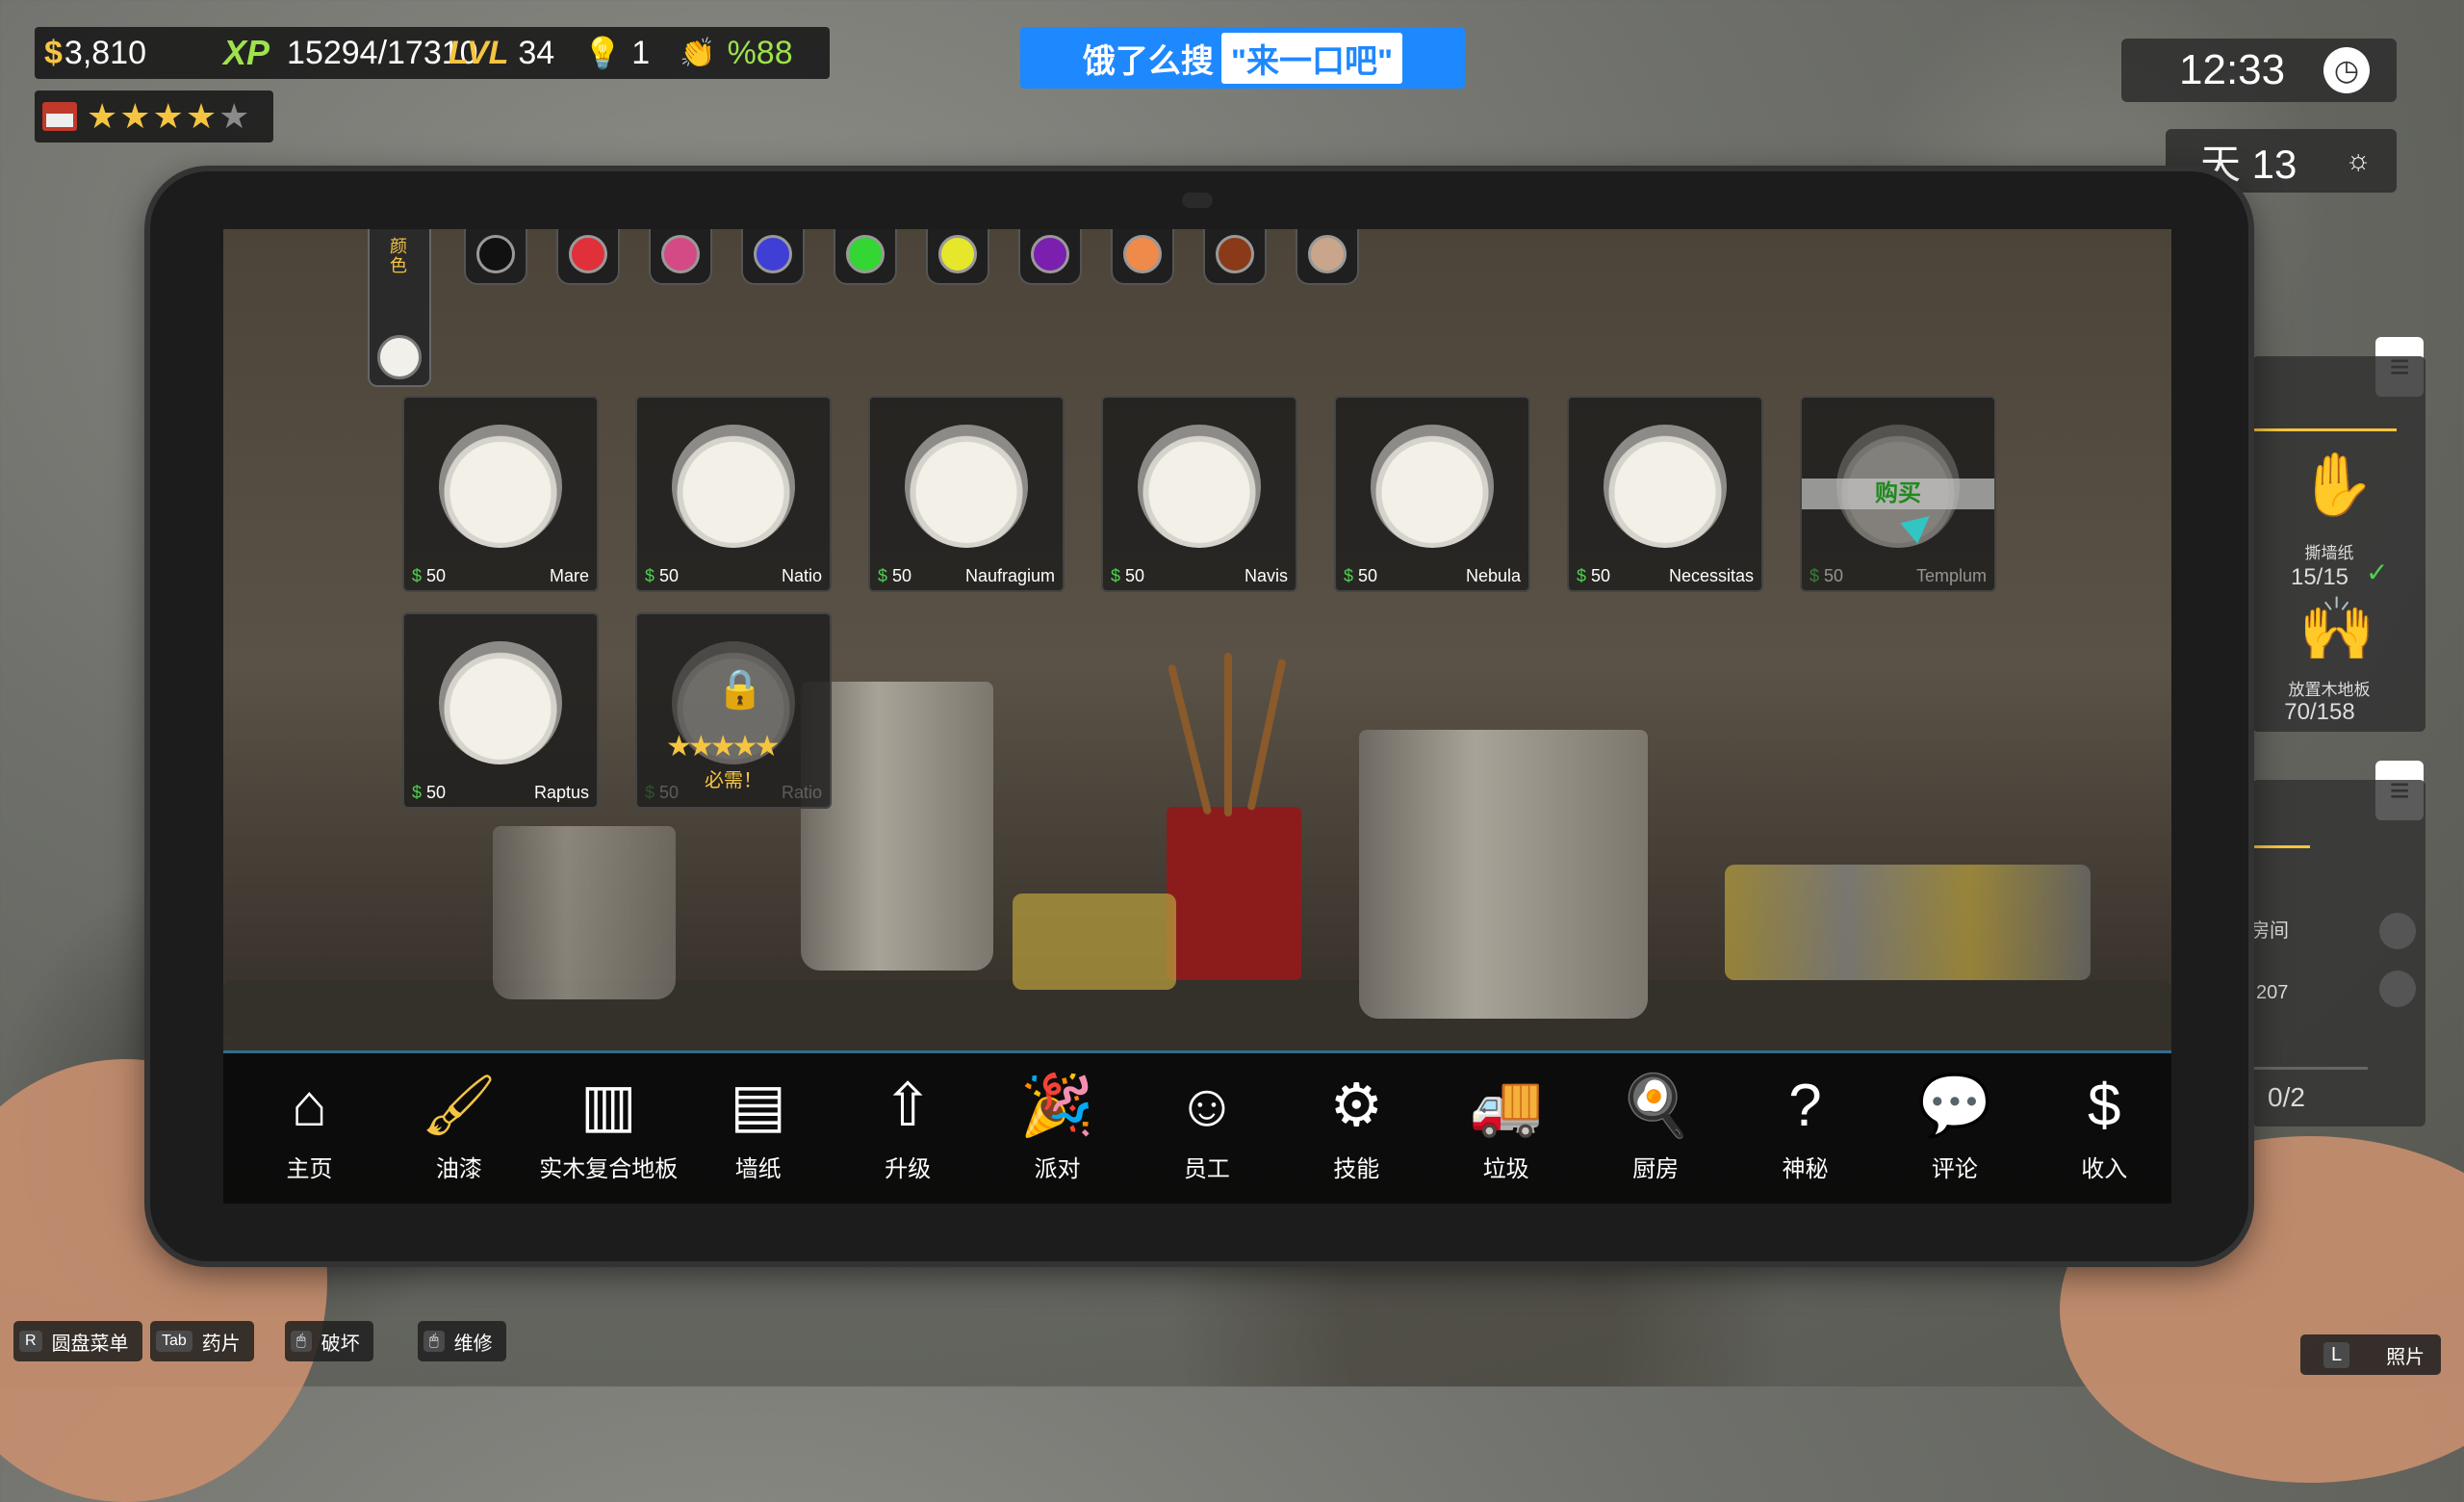 The height and width of the screenshot is (1502, 2464). I want to click on buy-button: 购买, so click(1898, 494).